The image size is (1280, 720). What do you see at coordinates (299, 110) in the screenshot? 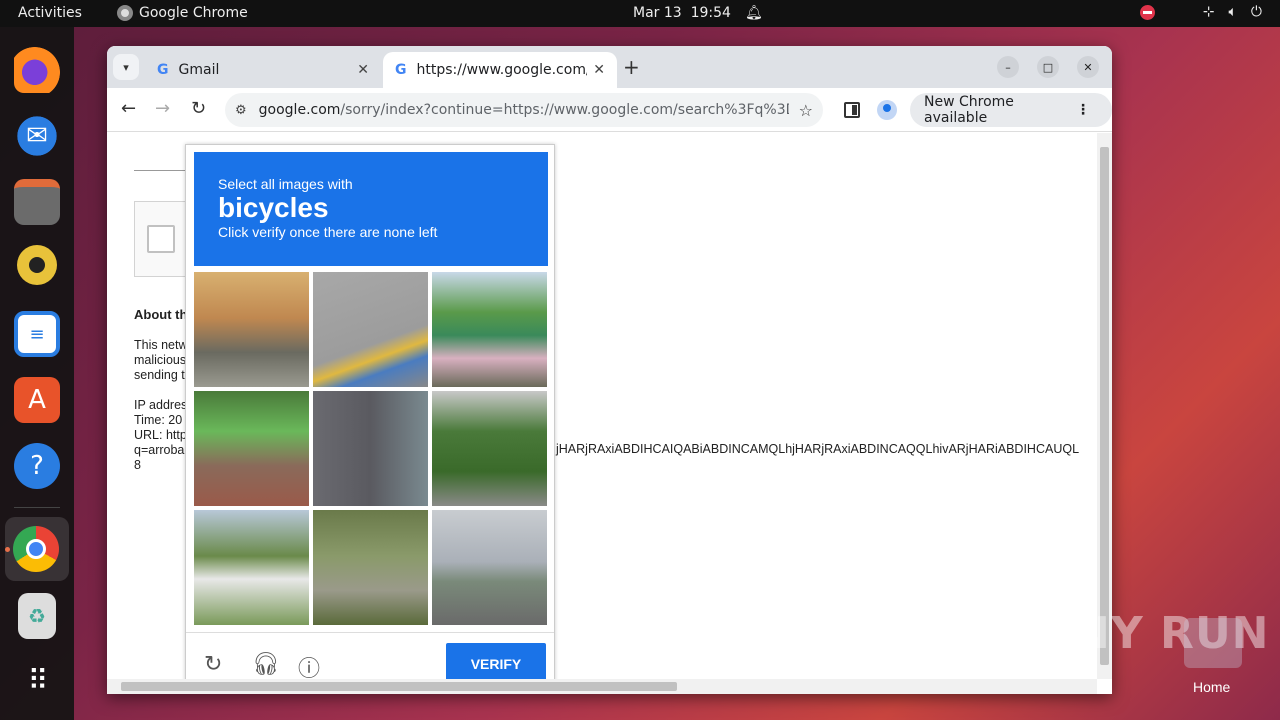
I see `url-host: google.com` at bounding box center [299, 110].